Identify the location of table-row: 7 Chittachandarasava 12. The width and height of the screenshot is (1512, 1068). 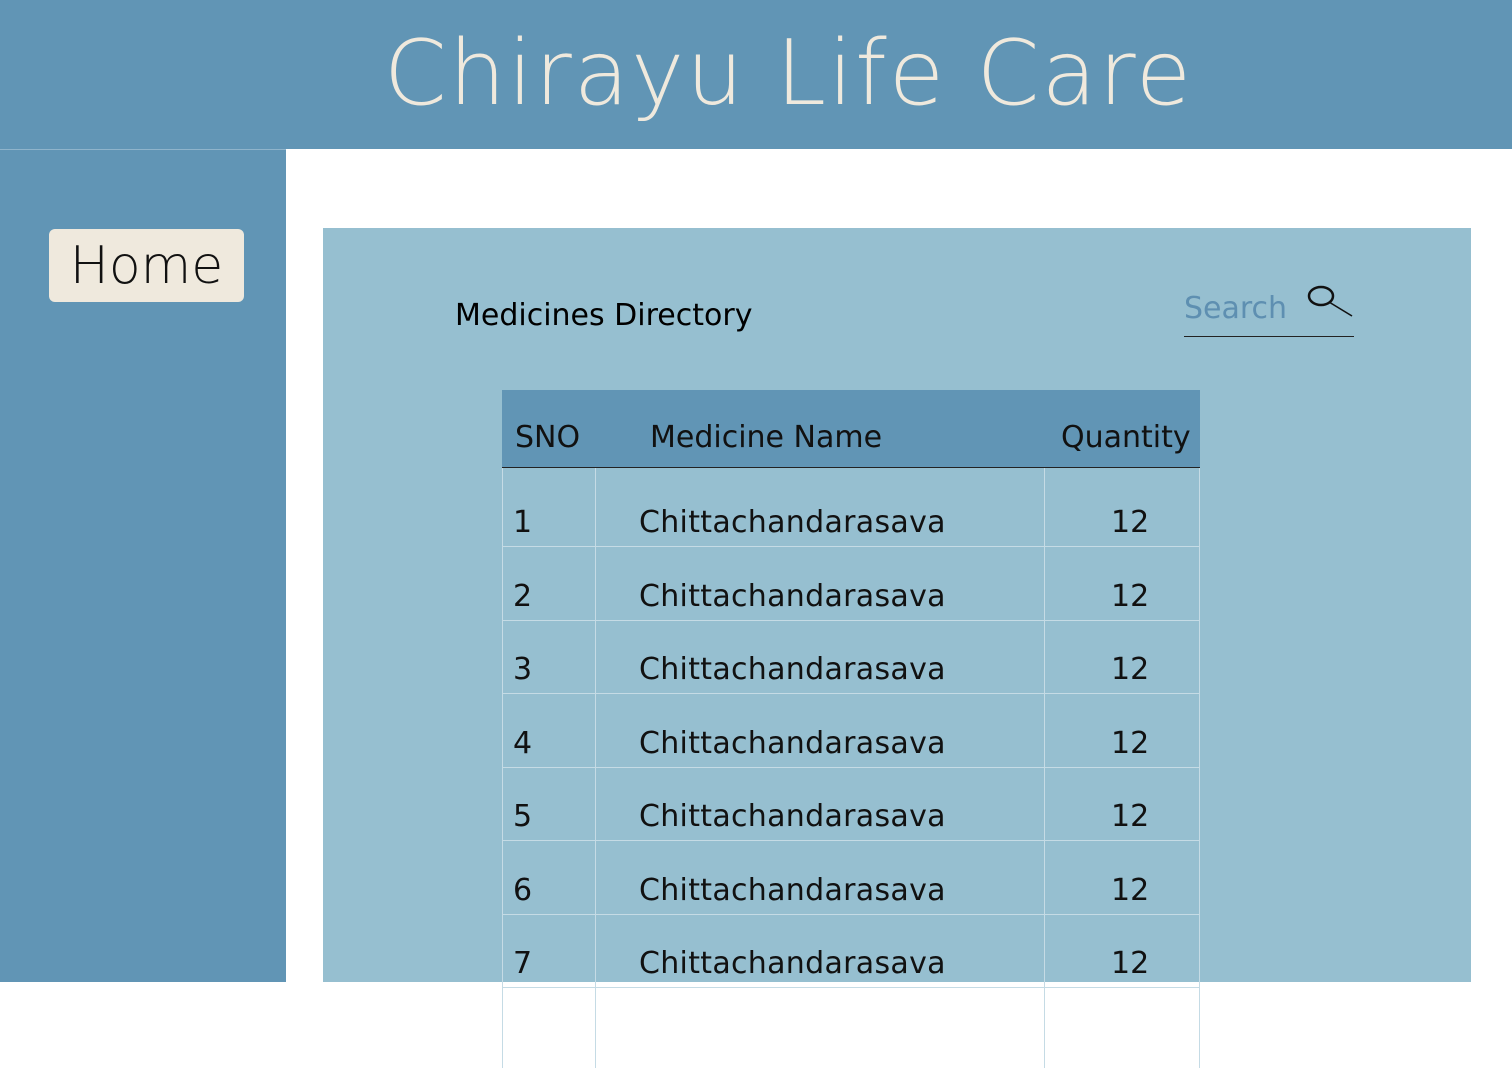
(851, 951).